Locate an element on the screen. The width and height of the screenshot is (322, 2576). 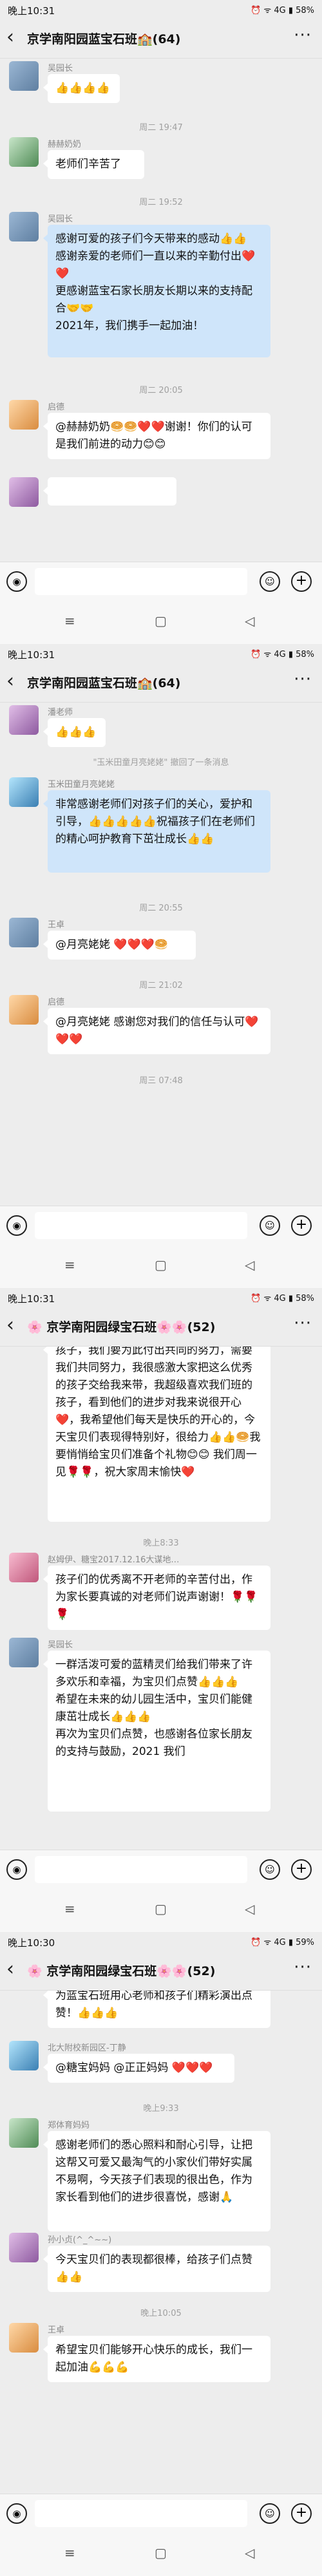
system-notice: "玉米田童月亮姥姥" 撤回了一条消息 is located at coordinates (161, 763).